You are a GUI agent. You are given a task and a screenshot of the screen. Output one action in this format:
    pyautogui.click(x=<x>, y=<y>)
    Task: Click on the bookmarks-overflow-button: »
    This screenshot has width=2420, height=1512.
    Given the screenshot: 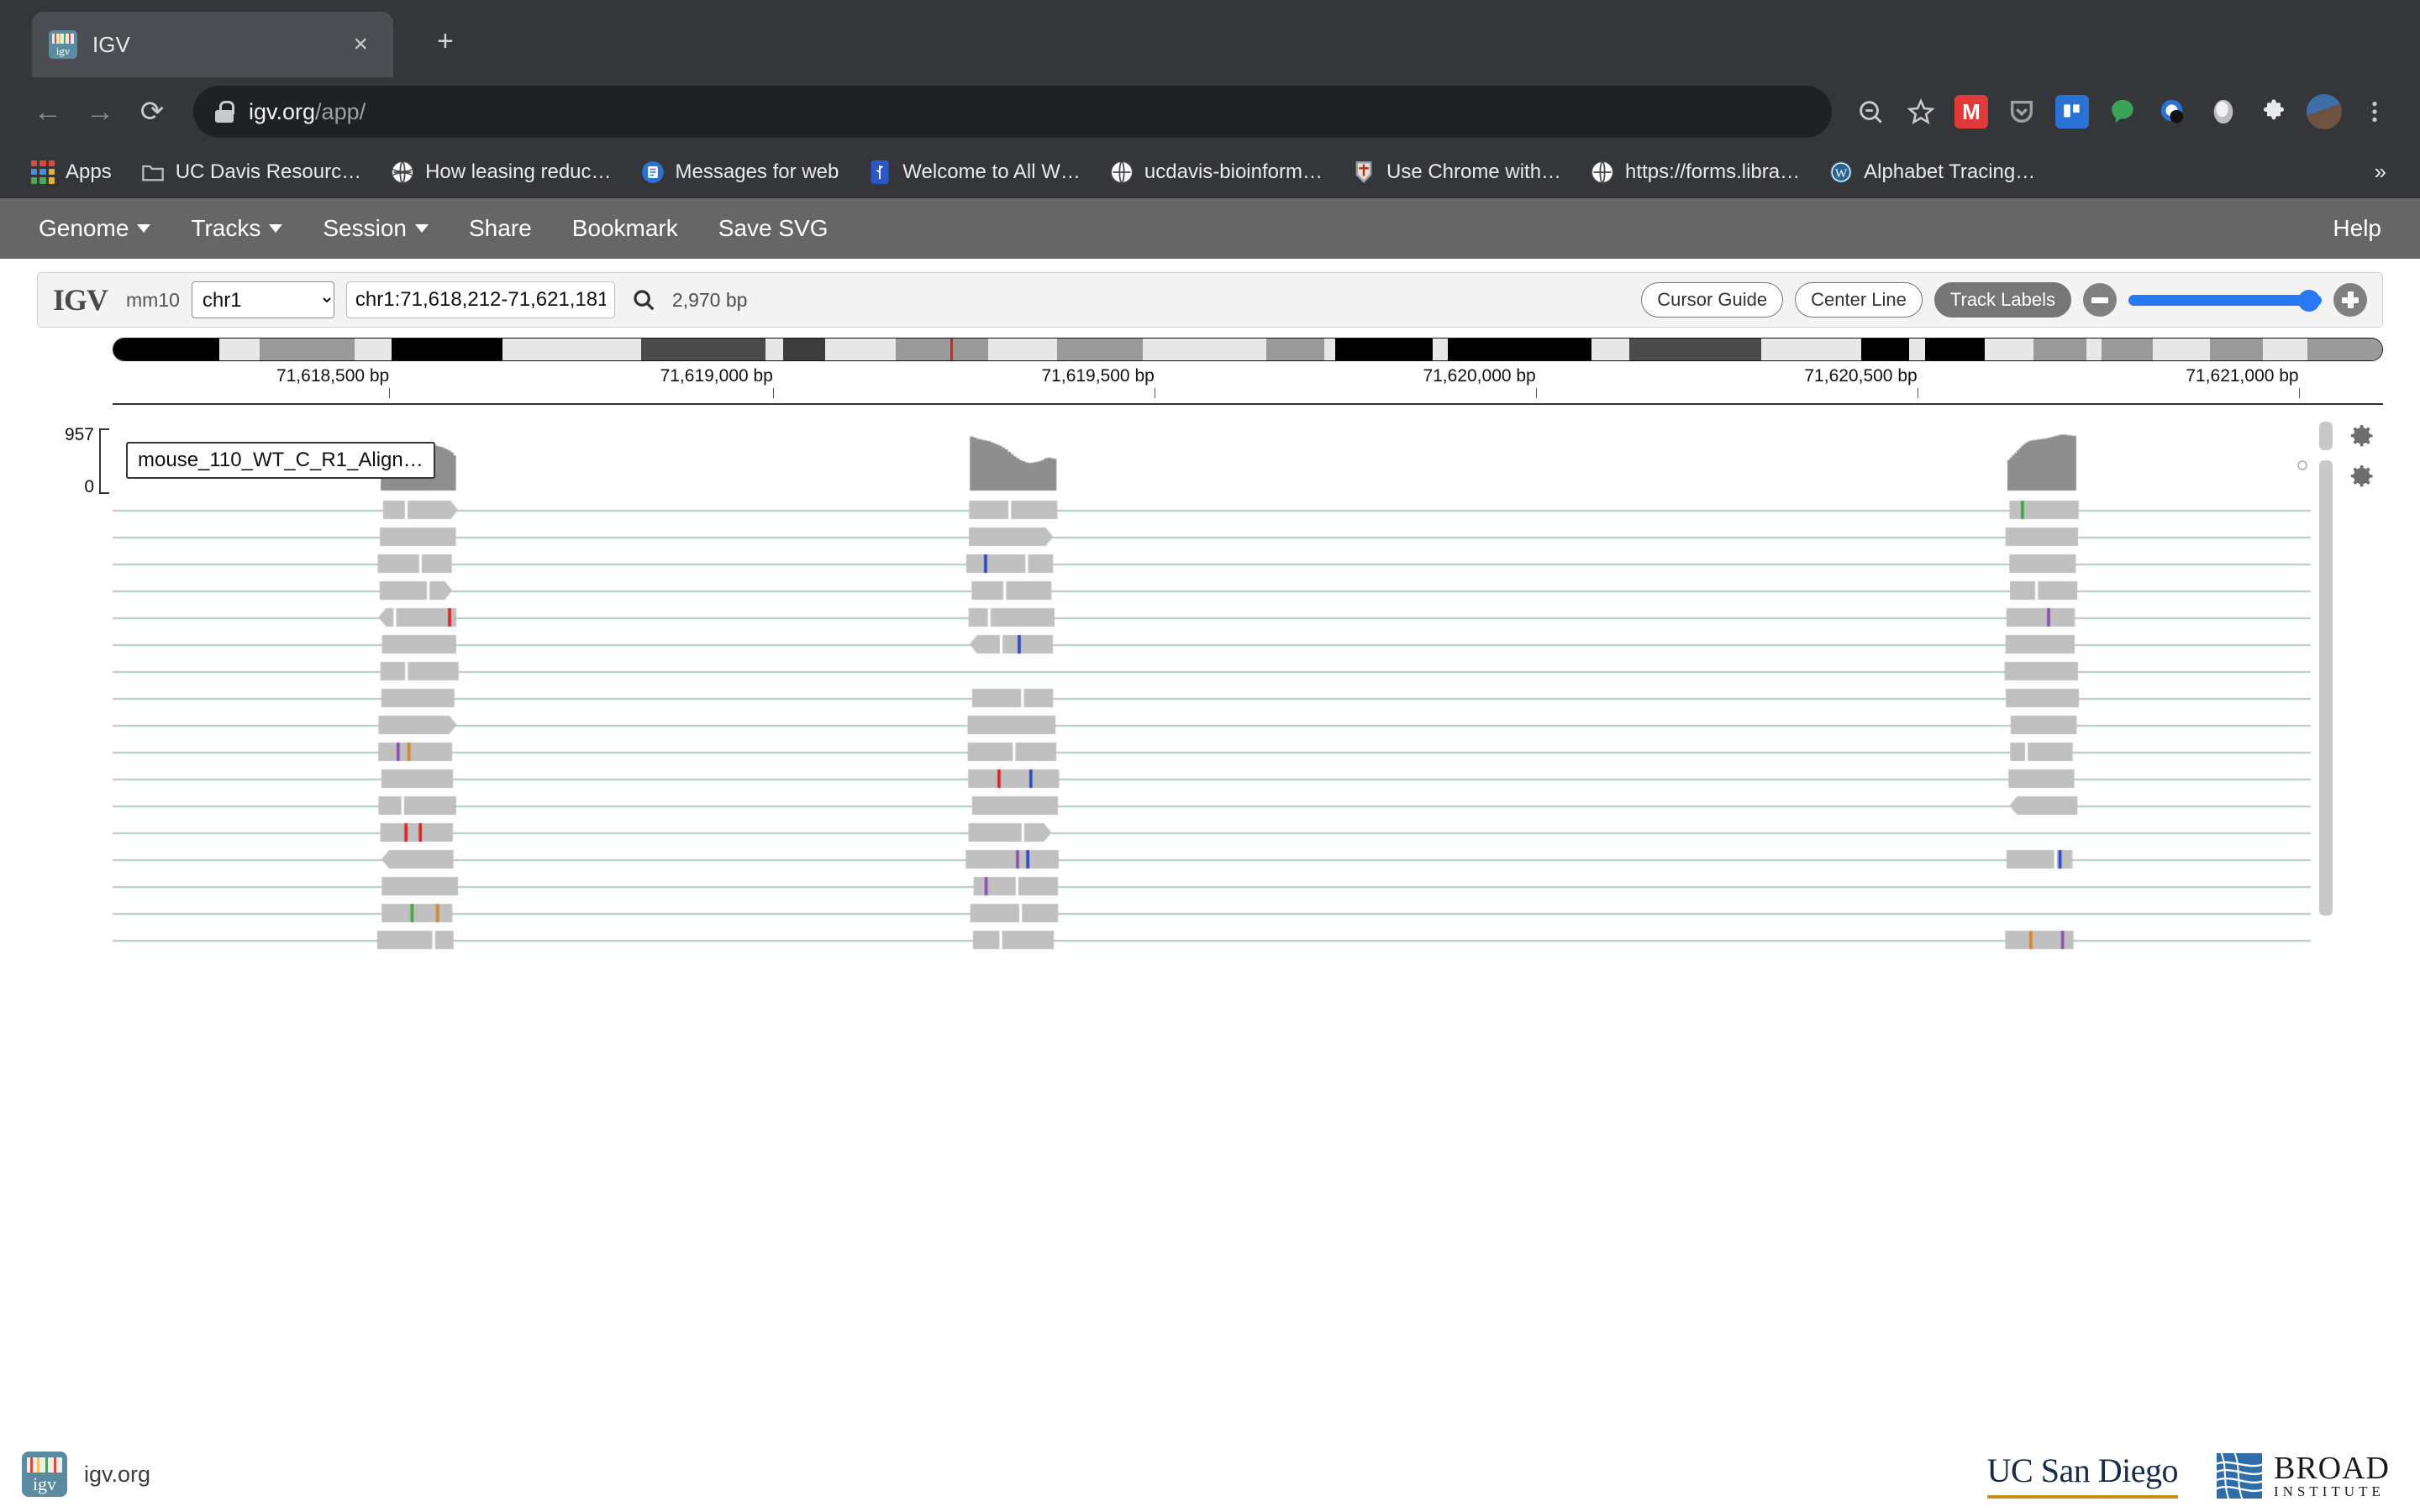 What is the action you would take?
    pyautogui.click(x=2381, y=172)
    